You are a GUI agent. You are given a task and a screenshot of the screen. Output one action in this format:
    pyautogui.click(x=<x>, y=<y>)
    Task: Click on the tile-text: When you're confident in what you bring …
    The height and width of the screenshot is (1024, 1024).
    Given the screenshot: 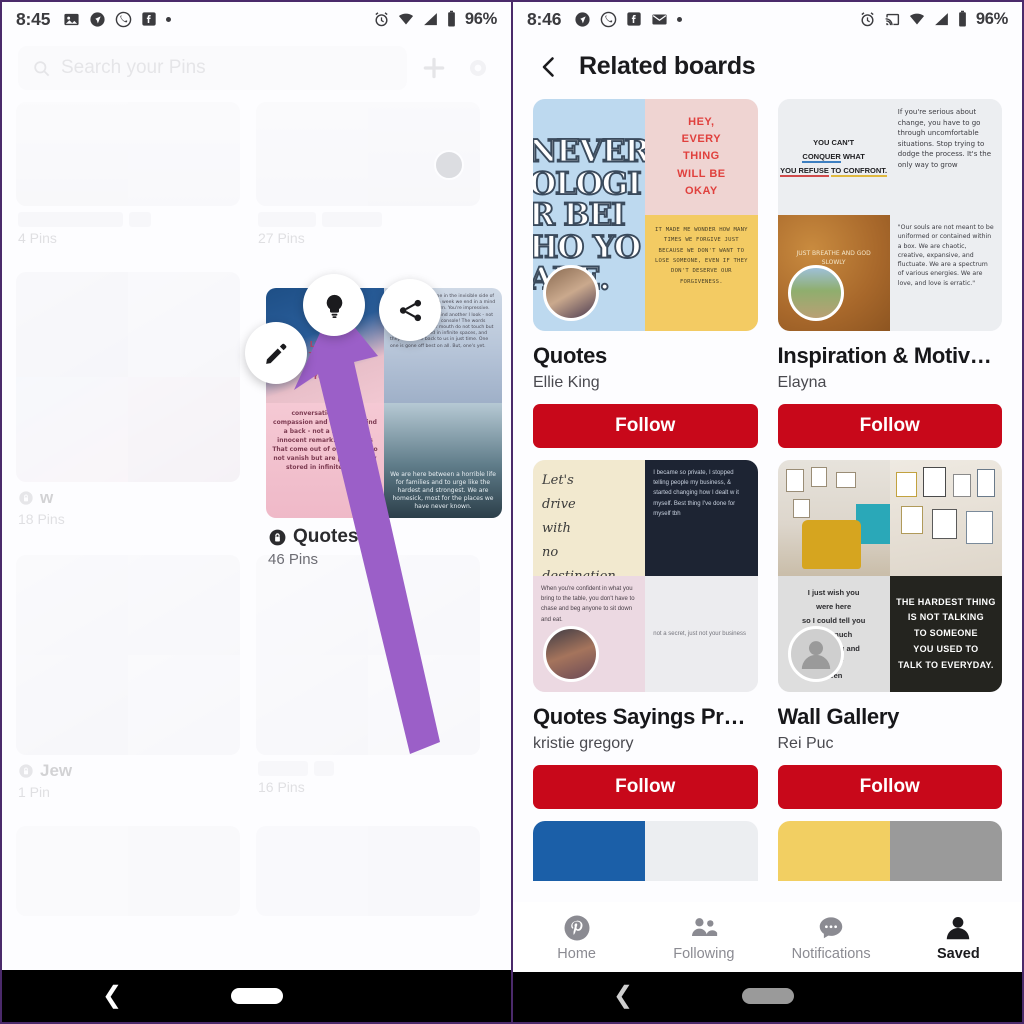 What is the action you would take?
    pyautogui.click(x=588, y=604)
    